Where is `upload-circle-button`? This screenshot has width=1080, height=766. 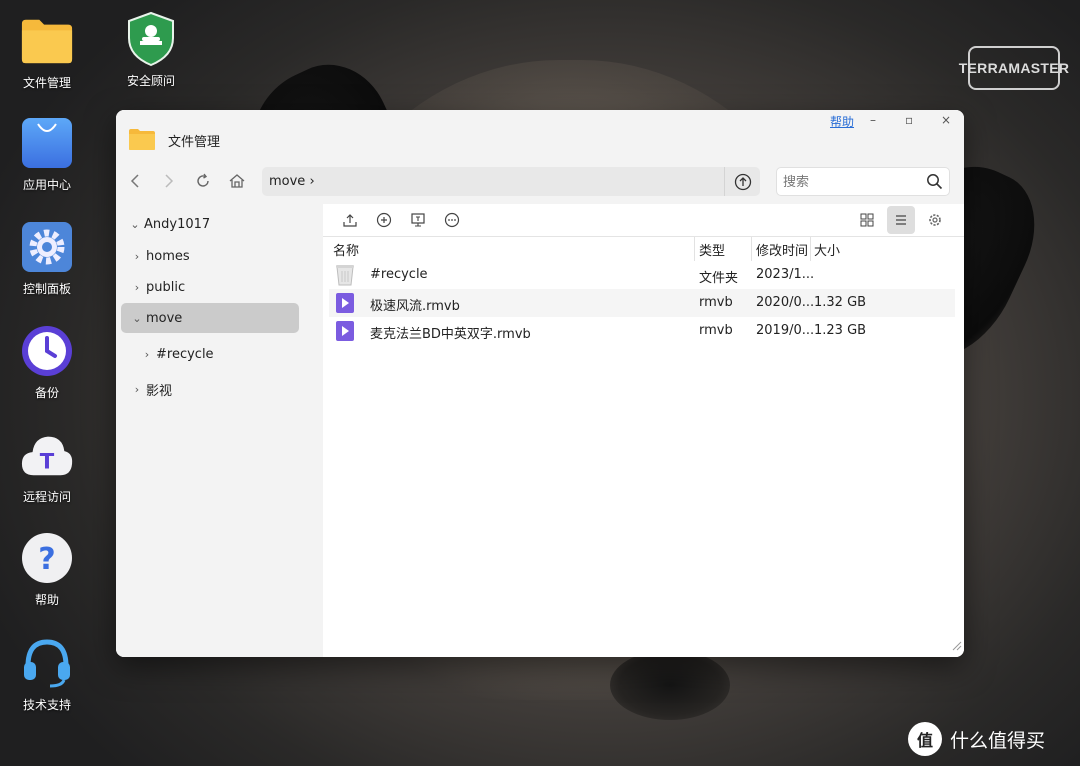
upload-circle-button is located at coordinates (742, 181).